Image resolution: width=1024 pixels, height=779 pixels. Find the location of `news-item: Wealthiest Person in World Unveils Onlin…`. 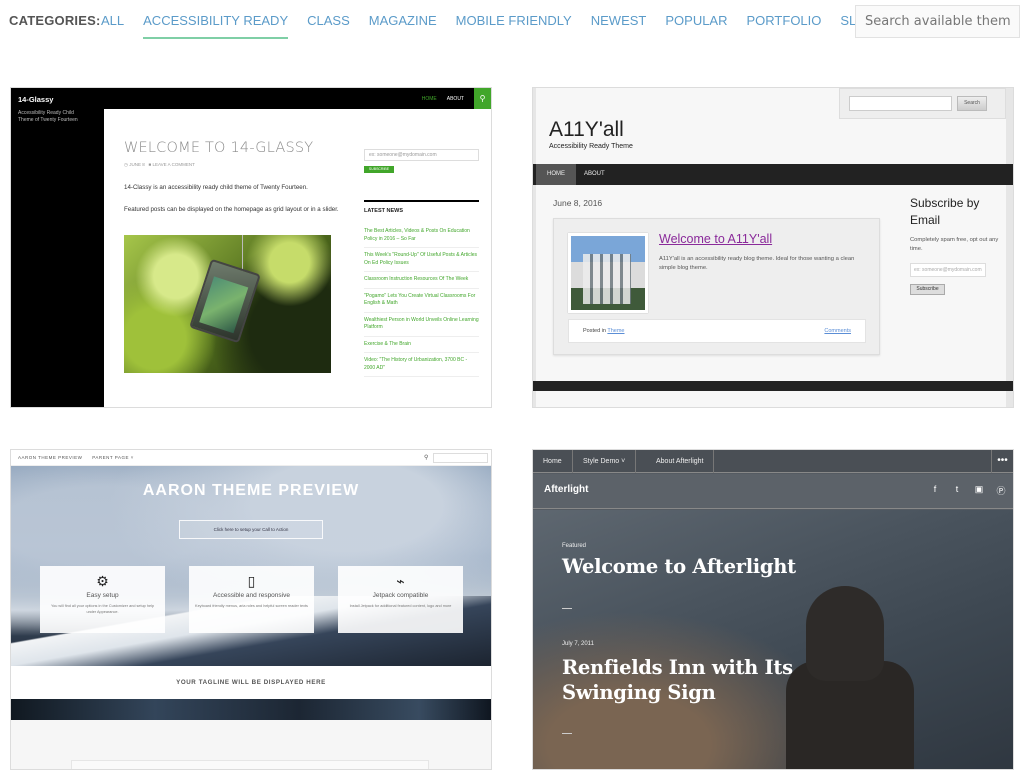

news-item: Wealthiest Person in World Unveils Onlin… is located at coordinates (421, 327).